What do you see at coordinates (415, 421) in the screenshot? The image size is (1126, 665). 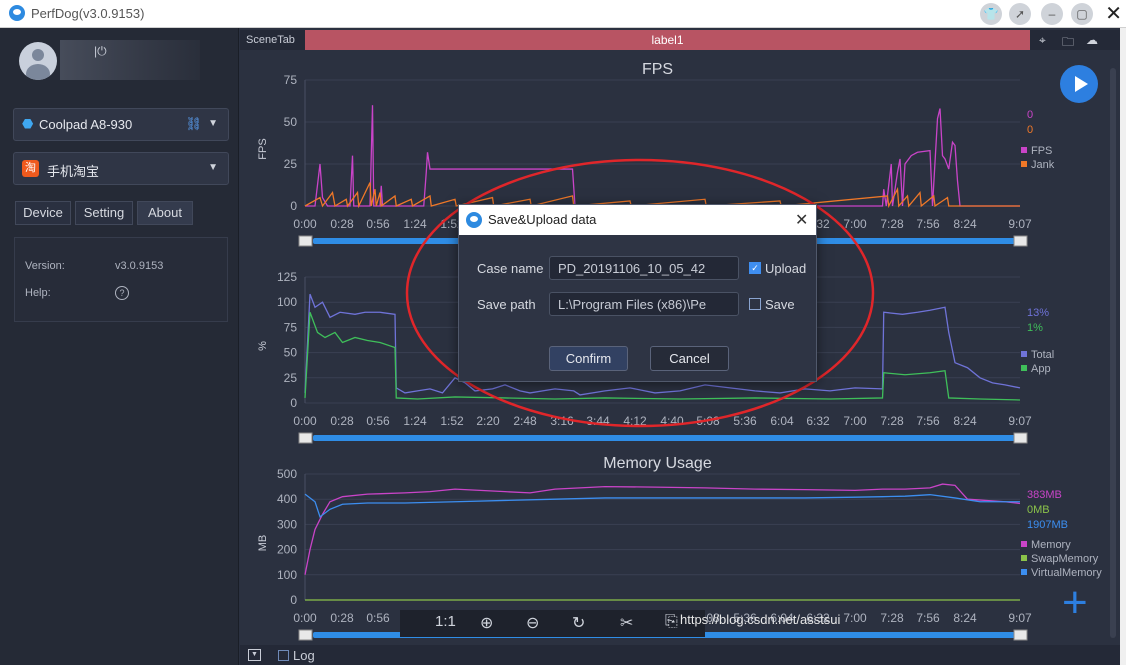 I see `x-tick-label: 1:24` at bounding box center [415, 421].